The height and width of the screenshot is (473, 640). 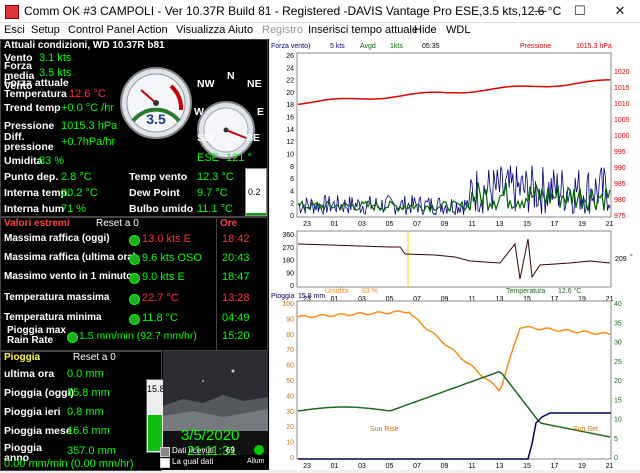 I want to click on max-gust-today-value: 13.0 kts E, so click(x=166, y=239).